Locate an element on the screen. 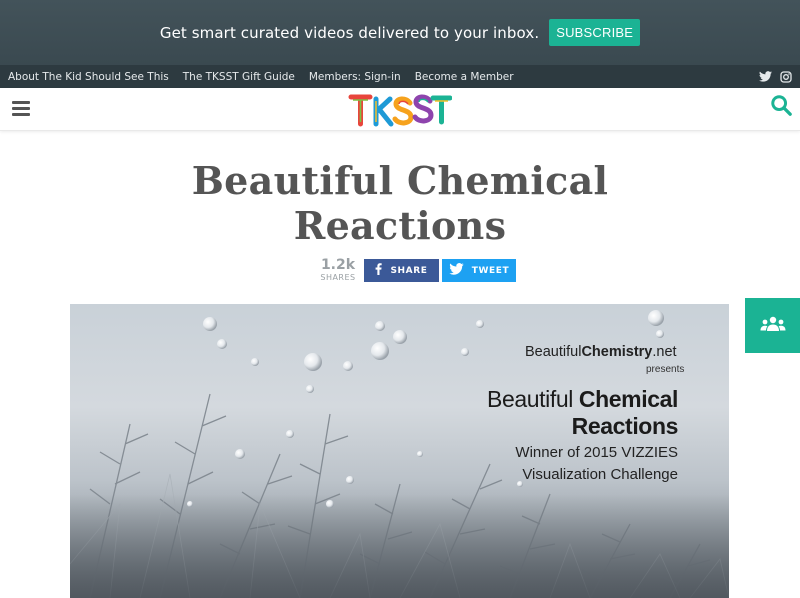 The height and width of the screenshot is (598, 800). award-line-2: Visualization Challenge is located at coordinates (600, 474).